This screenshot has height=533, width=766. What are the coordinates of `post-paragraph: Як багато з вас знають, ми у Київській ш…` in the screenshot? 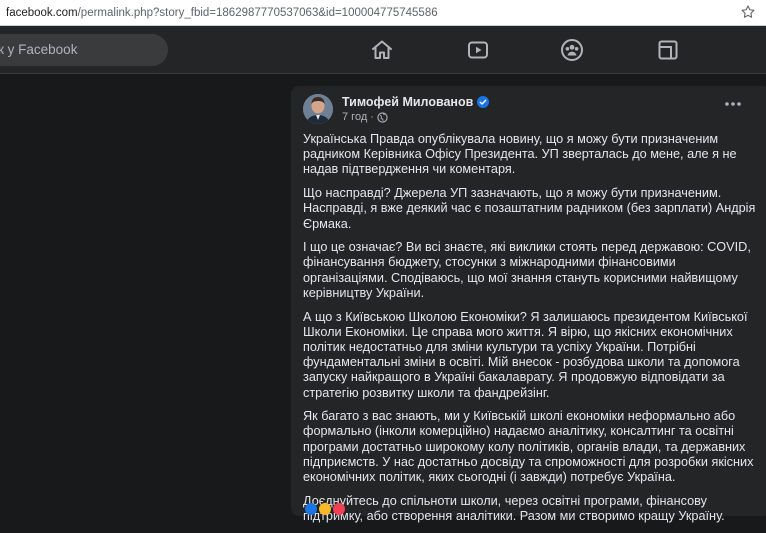 It's located at (528, 447).